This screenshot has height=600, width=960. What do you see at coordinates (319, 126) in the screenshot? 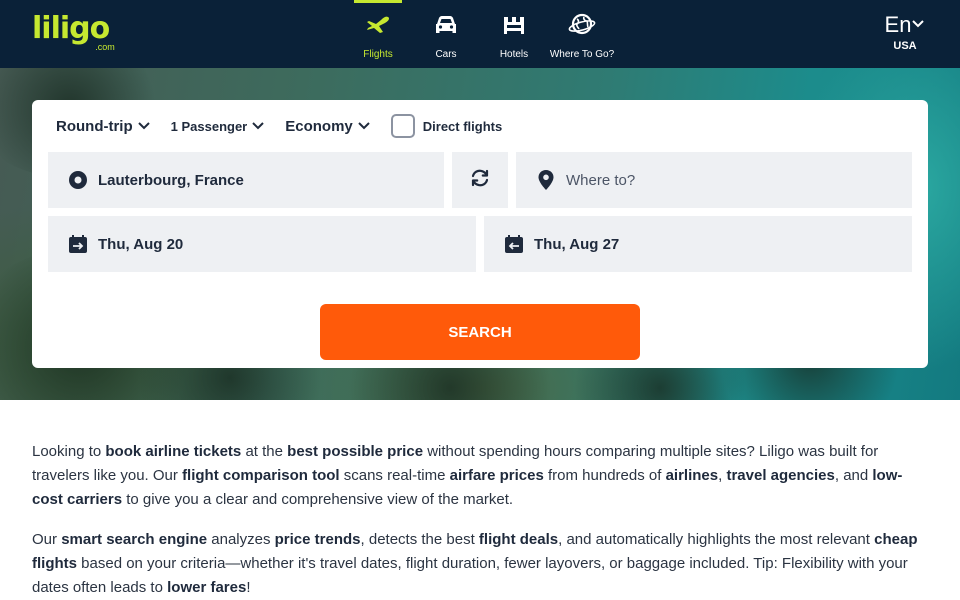
I see `cabin-class-value: Economy` at bounding box center [319, 126].